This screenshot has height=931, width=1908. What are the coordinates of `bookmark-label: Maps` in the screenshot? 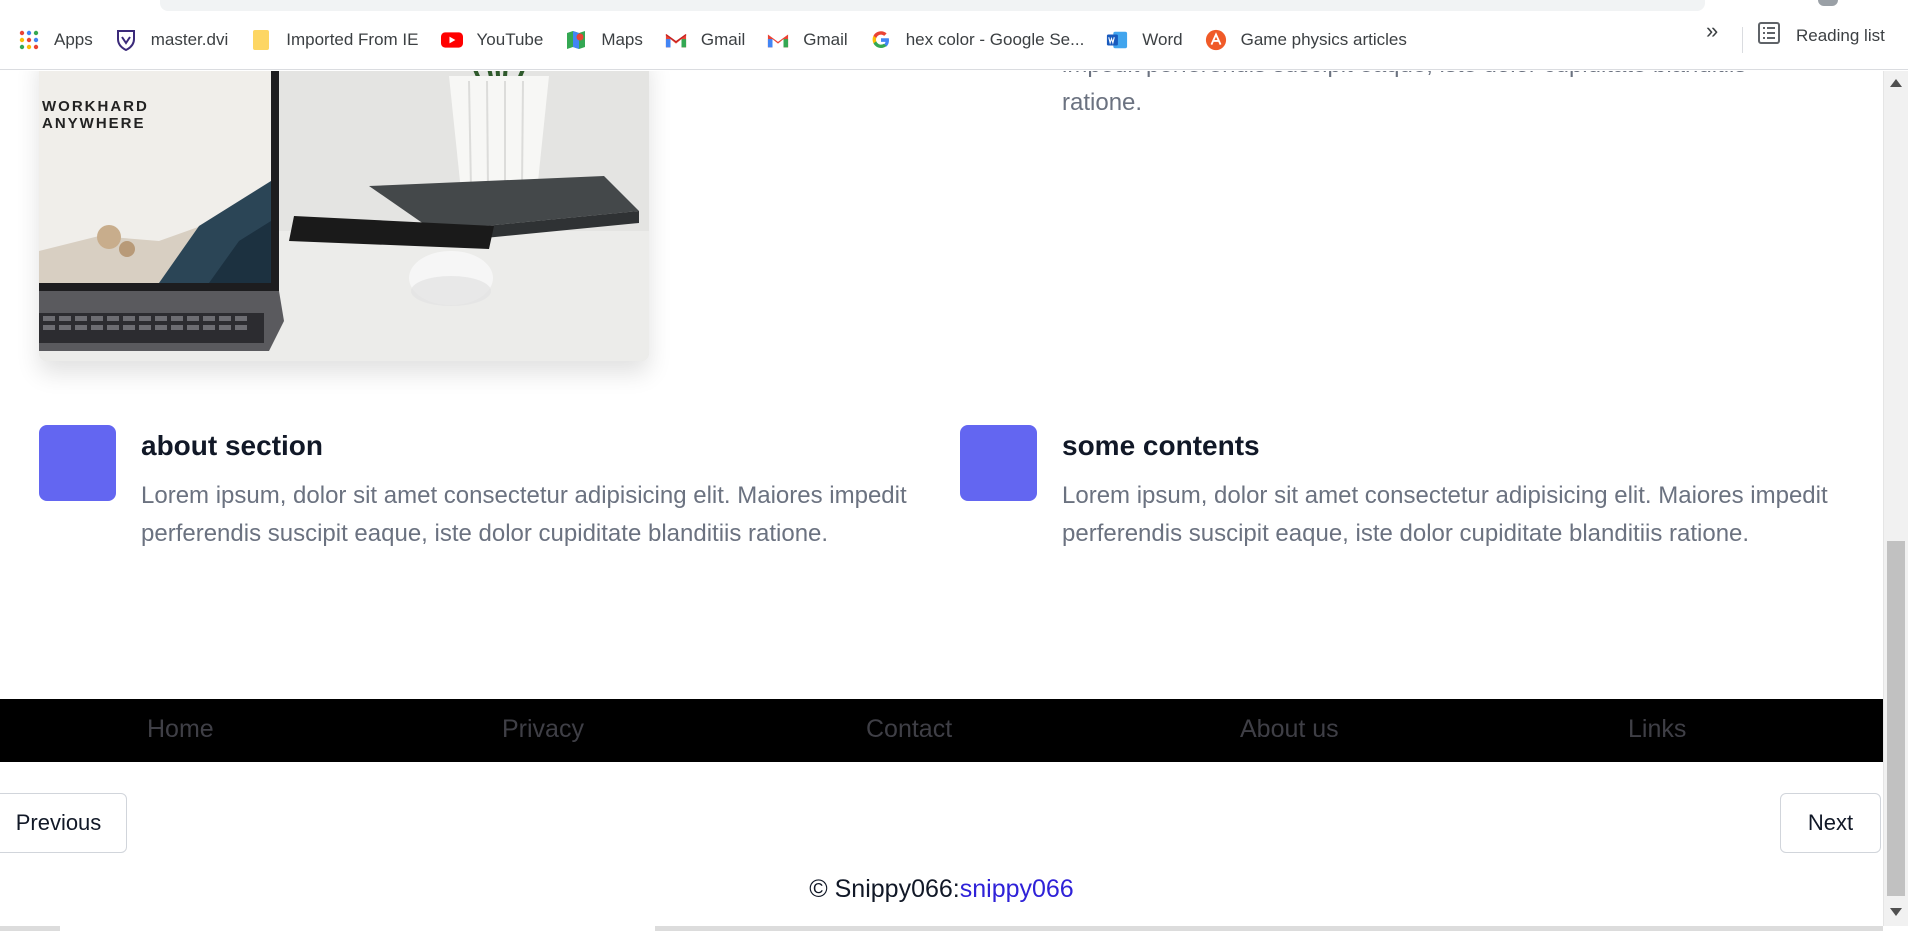 It's located at (622, 39).